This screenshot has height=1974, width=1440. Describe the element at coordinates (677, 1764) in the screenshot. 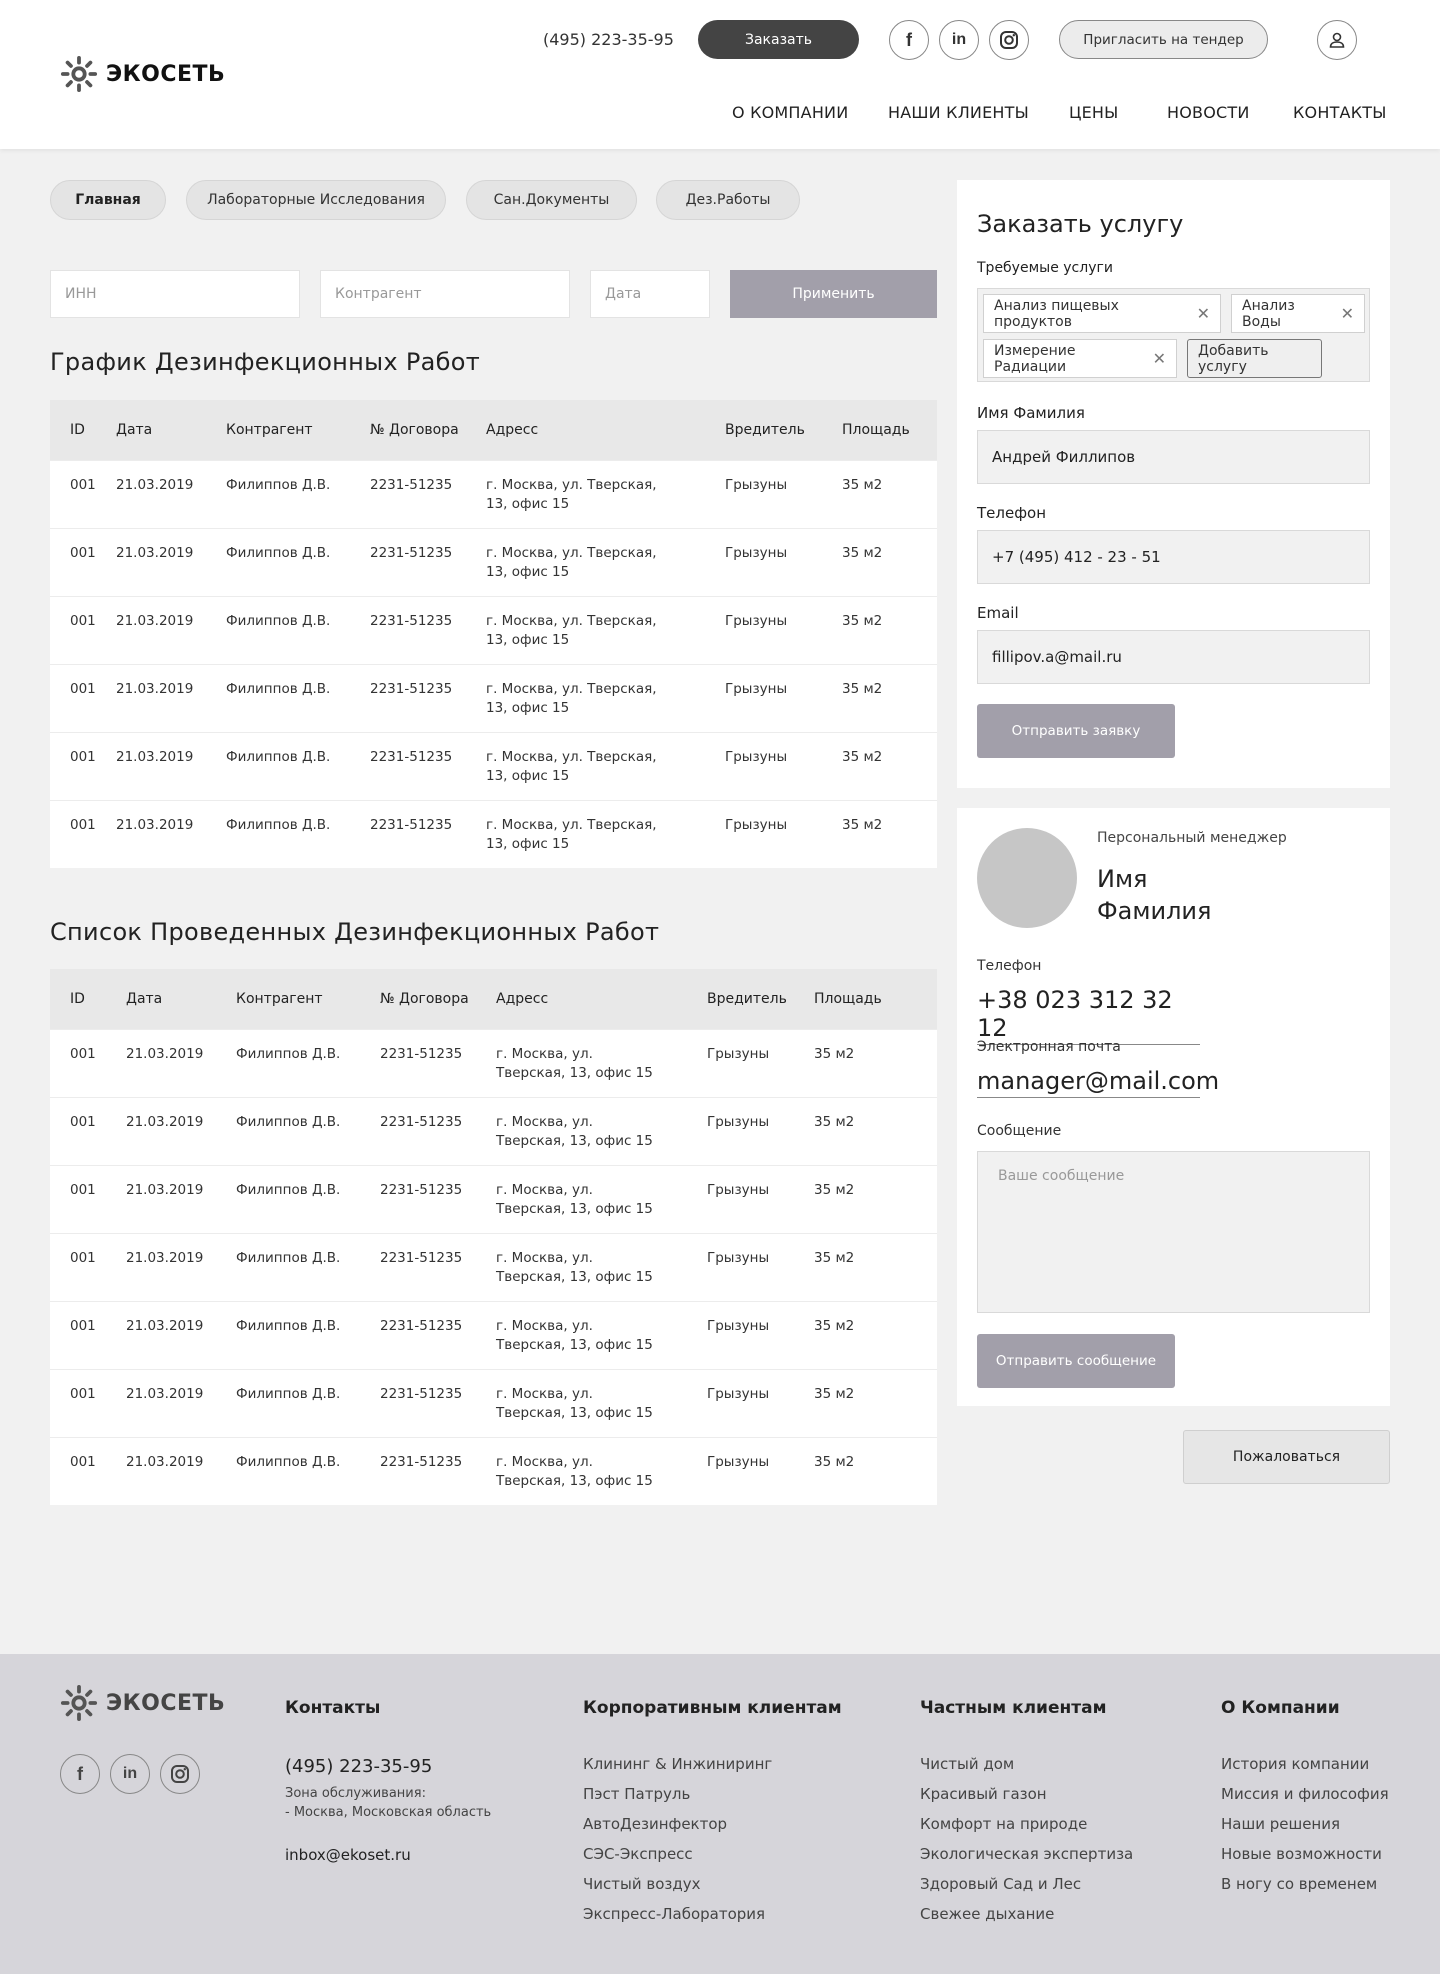

I see `footer-link: Клининг & Инжиниринг` at that location.